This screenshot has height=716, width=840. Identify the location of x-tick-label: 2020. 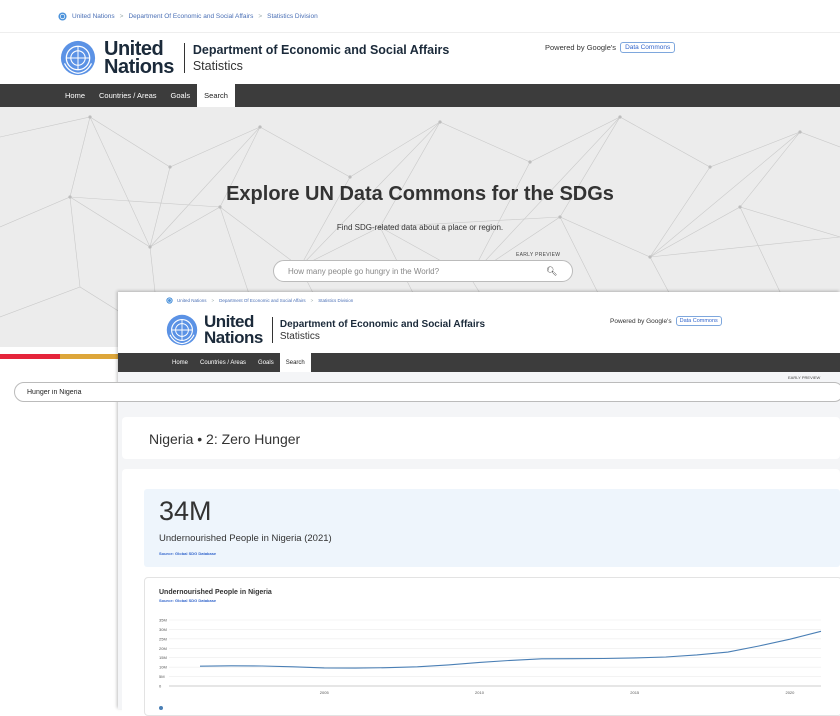
(790, 692).